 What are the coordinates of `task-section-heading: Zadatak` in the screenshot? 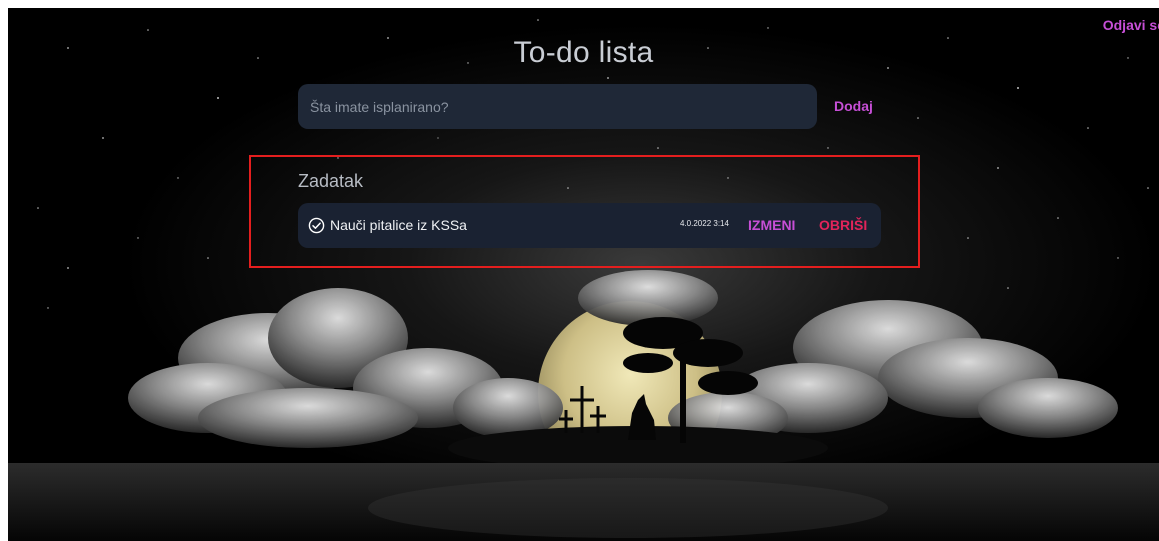 It's located at (331, 181).